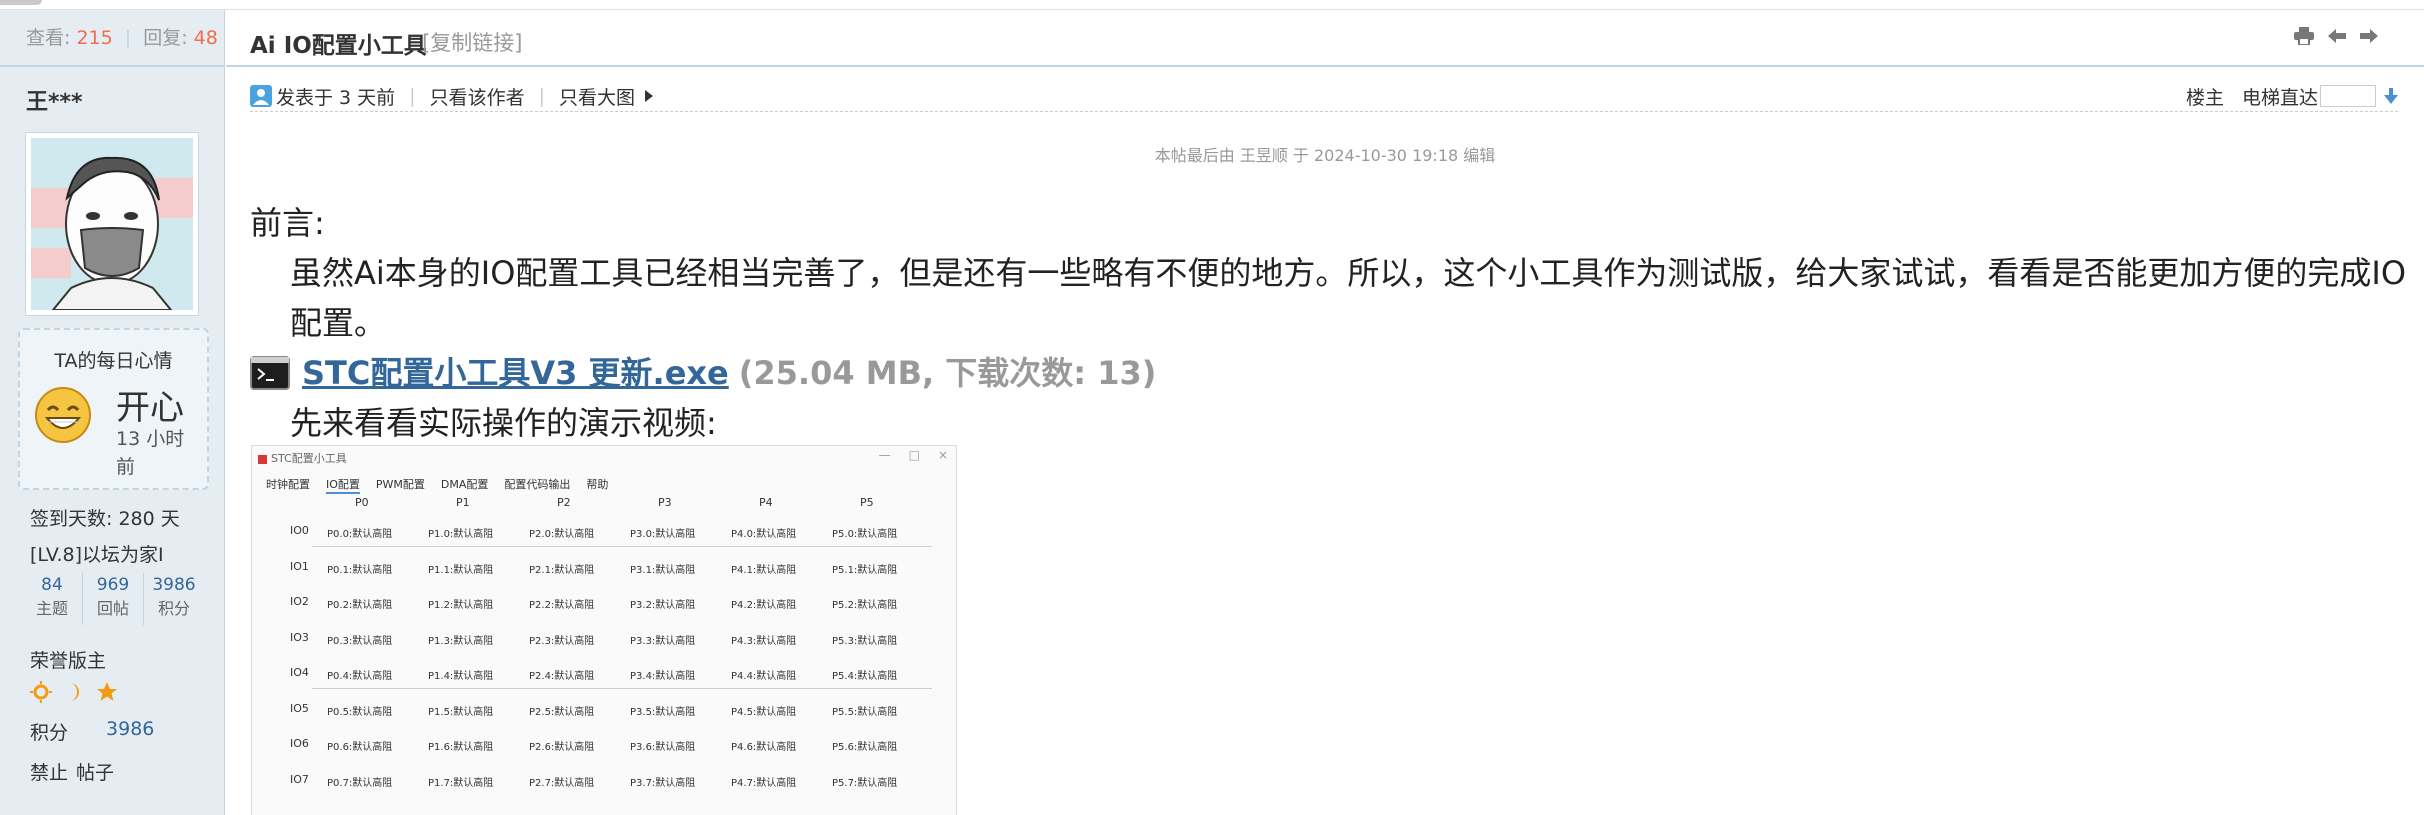  I want to click on avatar, so click(112, 224).